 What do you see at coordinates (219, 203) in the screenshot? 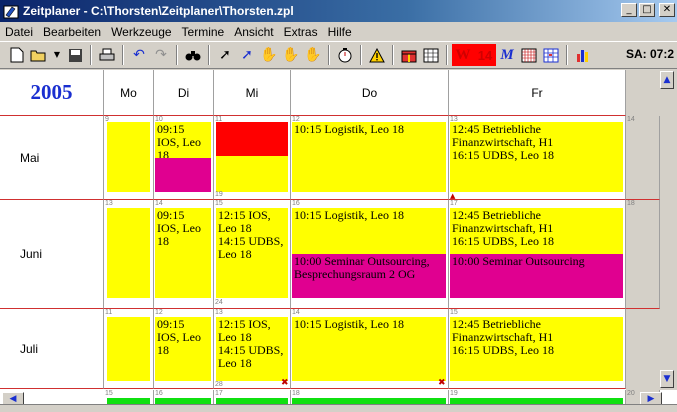
I see `day-number: 15` at bounding box center [219, 203].